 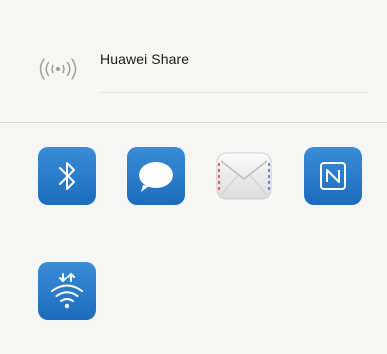 I want to click on wifi-direct-share-button, so click(x=67, y=291).